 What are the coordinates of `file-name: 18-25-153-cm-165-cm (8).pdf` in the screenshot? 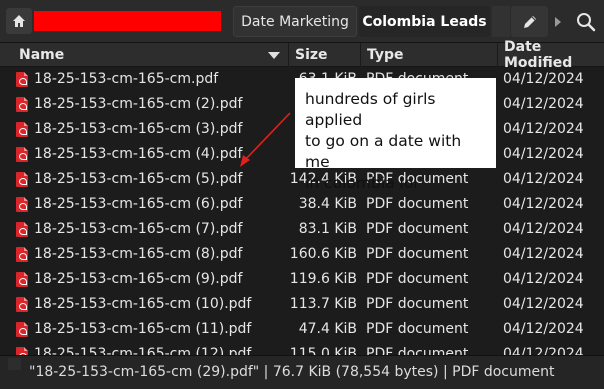 It's located at (138, 254).